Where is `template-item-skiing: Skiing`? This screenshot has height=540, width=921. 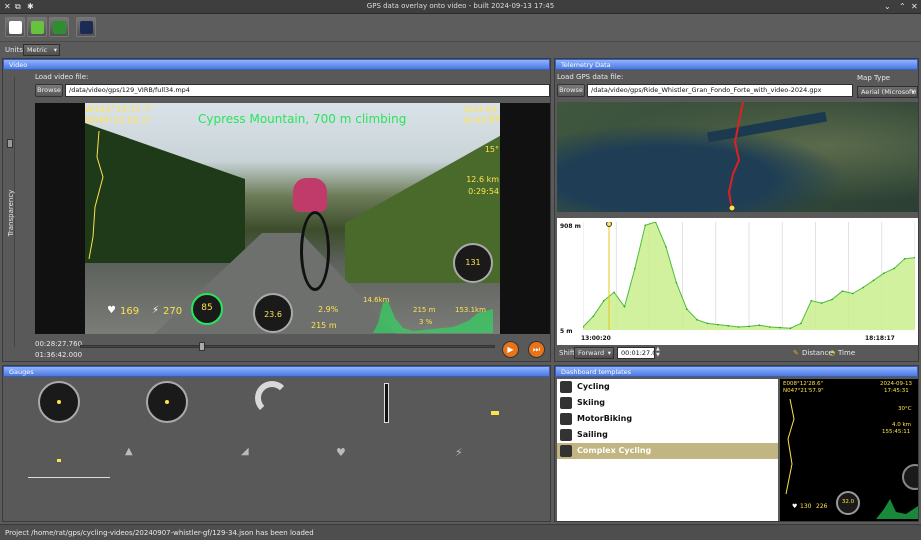 template-item-skiing: Skiing is located at coordinates (667, 403).